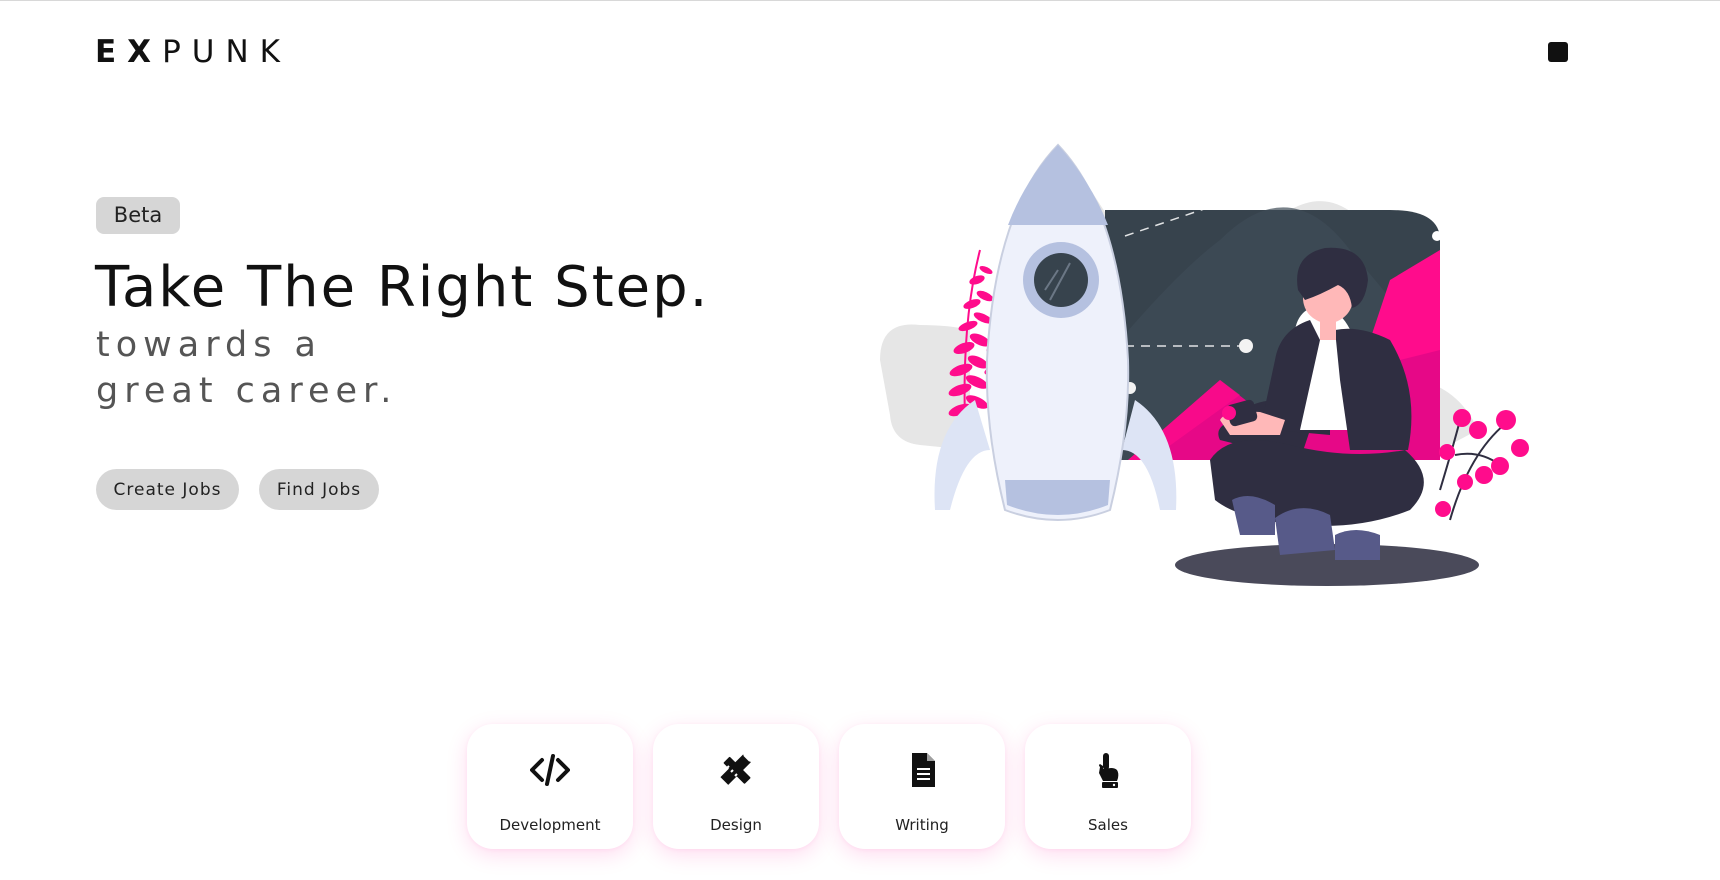 Image resolution: width=1720 pixels, height=880 pixels. I want to click on category-card-sales: Sales, so click(1108, 786).